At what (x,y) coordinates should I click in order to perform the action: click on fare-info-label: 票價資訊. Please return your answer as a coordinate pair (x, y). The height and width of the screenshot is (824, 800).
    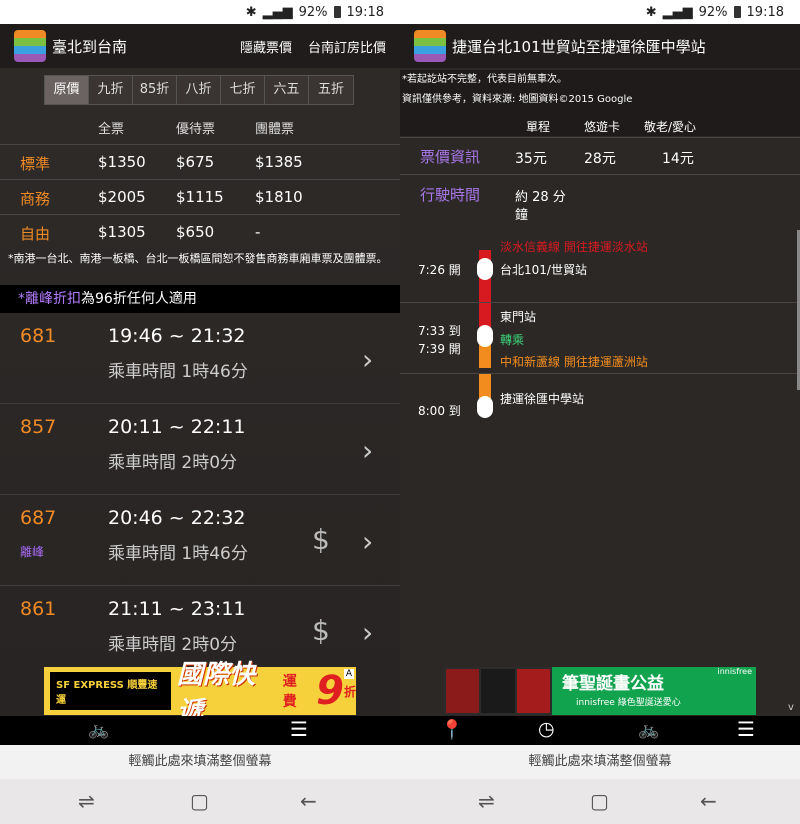
    Looking at the image, I should click on (450, 157).